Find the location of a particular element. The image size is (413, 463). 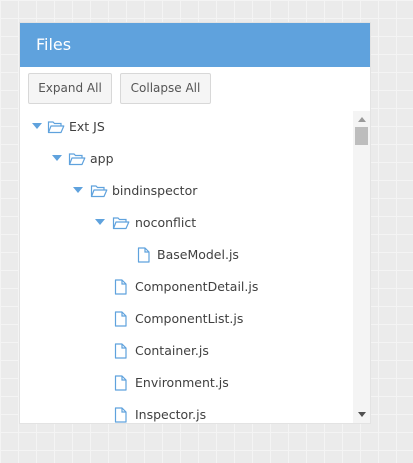

collapse-all-button: Collapse All is located at coordinates (165, 88).